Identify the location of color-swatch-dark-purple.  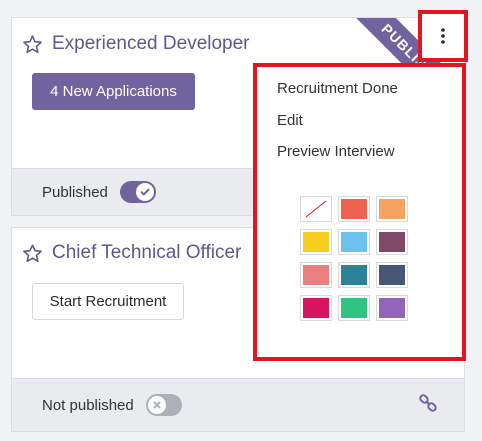
(392, 242).